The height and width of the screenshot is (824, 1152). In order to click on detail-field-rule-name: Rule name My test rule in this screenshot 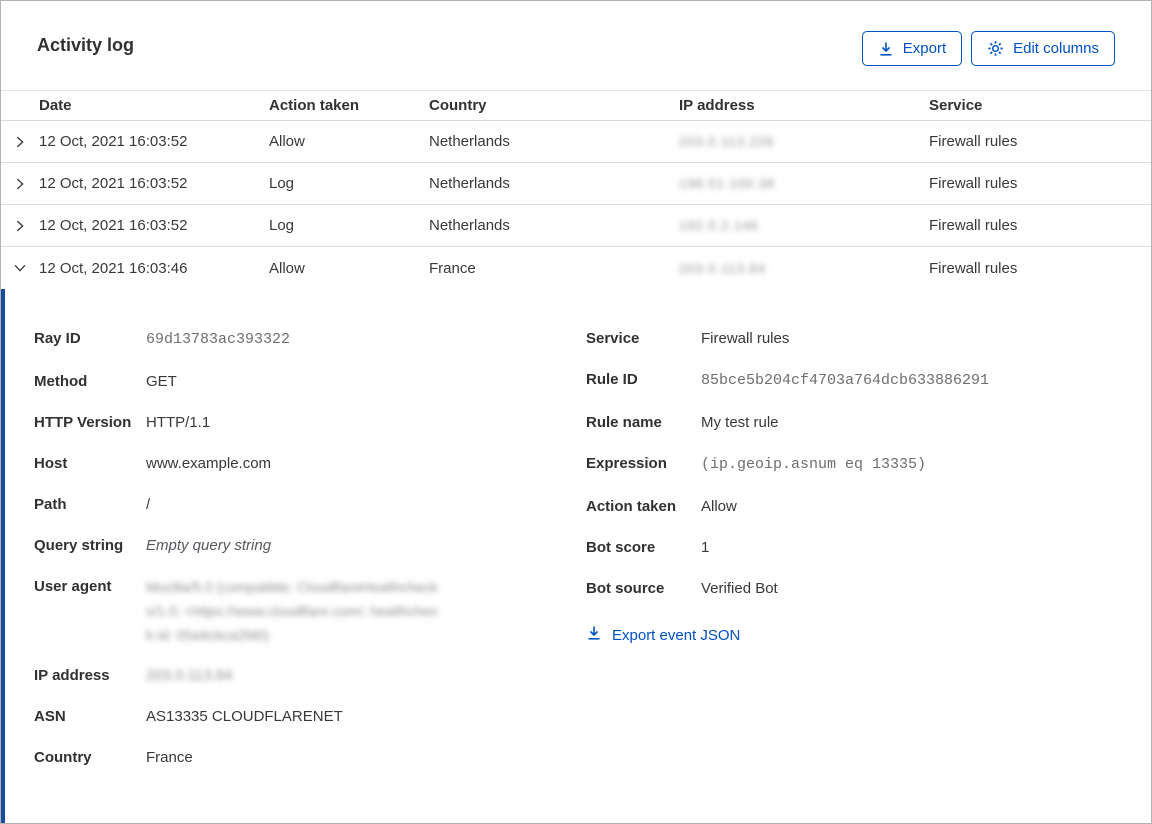, I will do `click(682, 422)`.